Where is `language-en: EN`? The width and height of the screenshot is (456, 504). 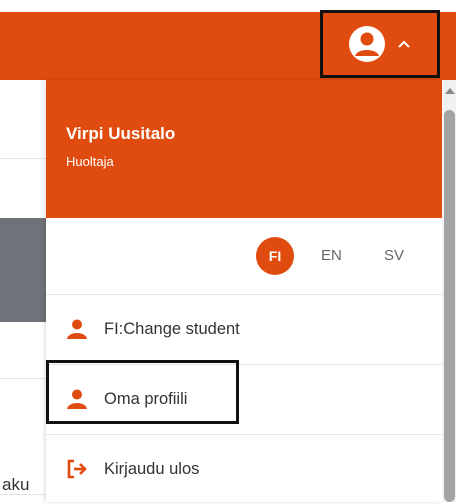 language-en: EN is located at coordinates (331, 255).